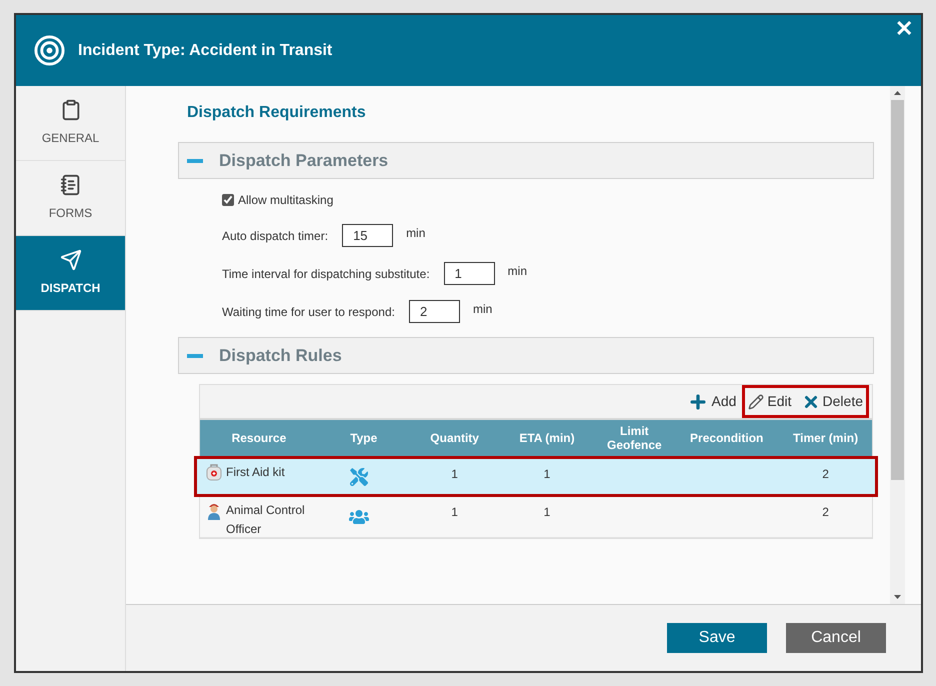 This screenshot has width=936, height=686. I want to click on table-row: First Aid kit 1 1 2, so click(536, 476).